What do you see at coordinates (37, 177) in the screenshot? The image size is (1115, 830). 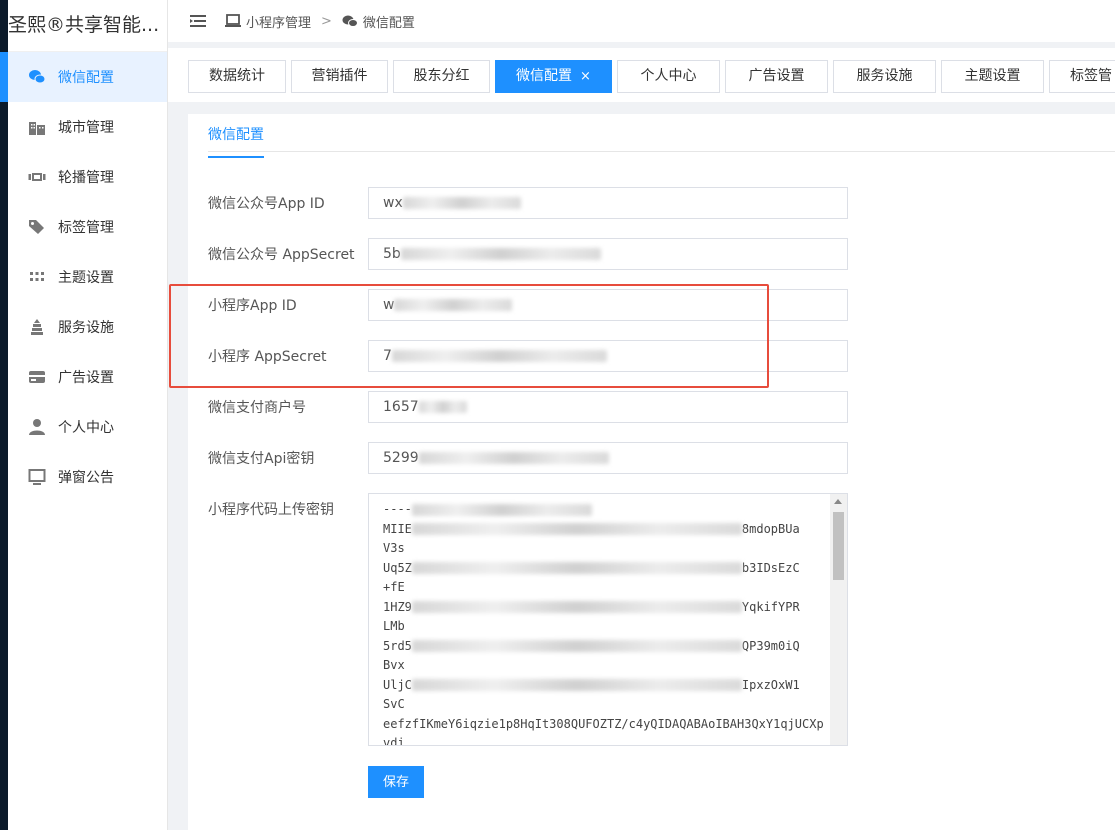 I see `carousel-icon` at bounding box center [37, 177].